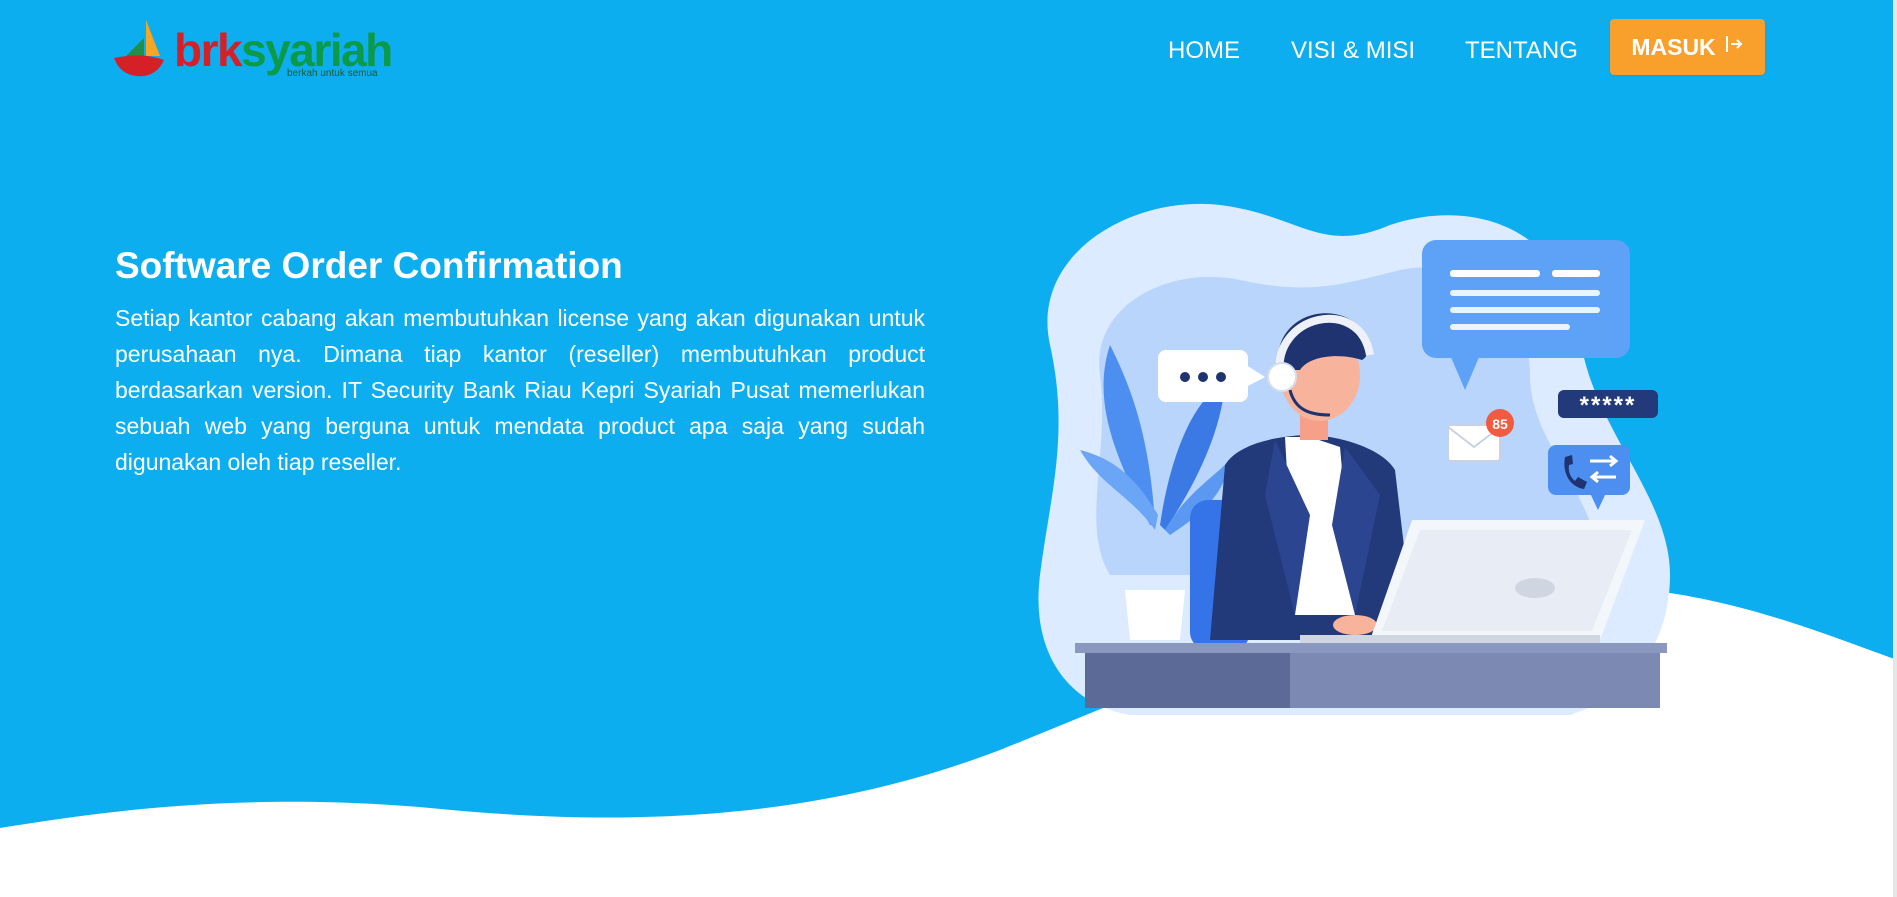  What do you see at coordinates (1500, 424) in the screenshot?
I see `notification-count: 85` at bounding box center [1500, 424].